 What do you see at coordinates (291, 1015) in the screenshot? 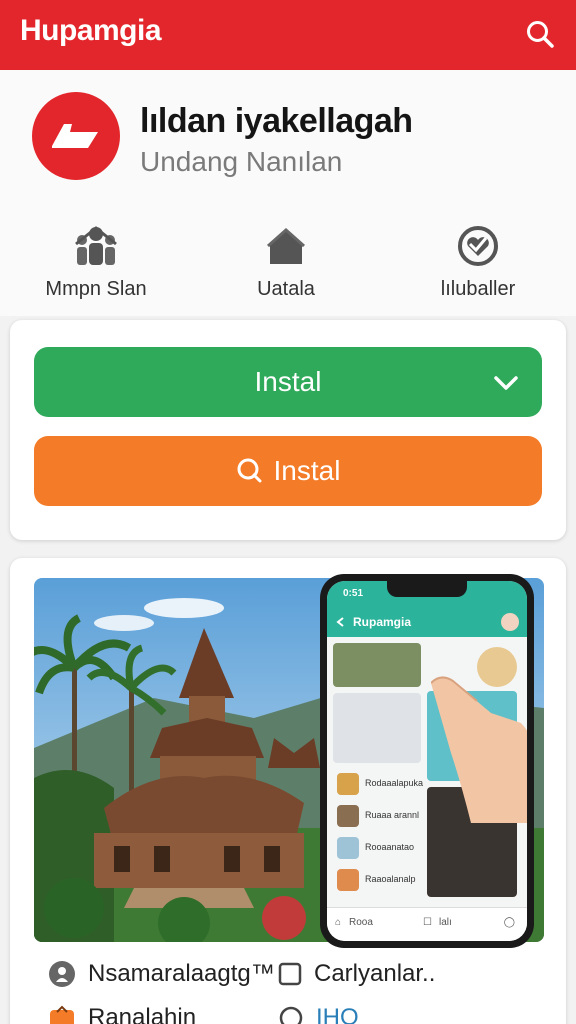
I see `circle-icon` at bounding box center [291, 1015].